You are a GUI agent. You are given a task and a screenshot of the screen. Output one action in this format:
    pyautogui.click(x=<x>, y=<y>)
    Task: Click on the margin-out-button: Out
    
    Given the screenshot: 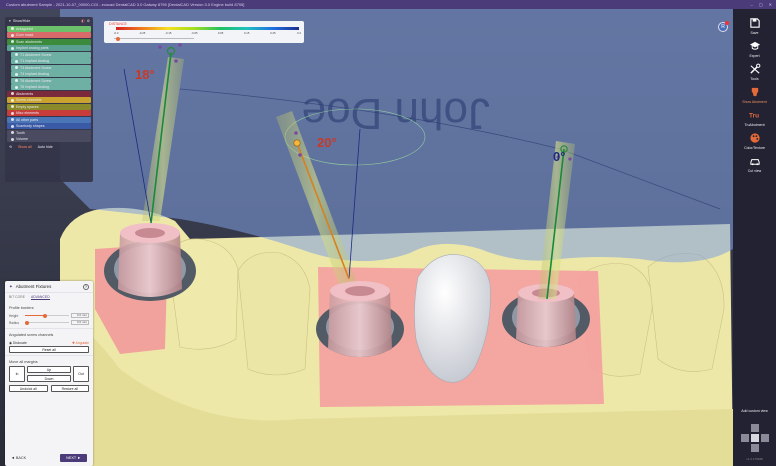 What is the action you would take?
    pyautogui.click(x=81, y=374)
    